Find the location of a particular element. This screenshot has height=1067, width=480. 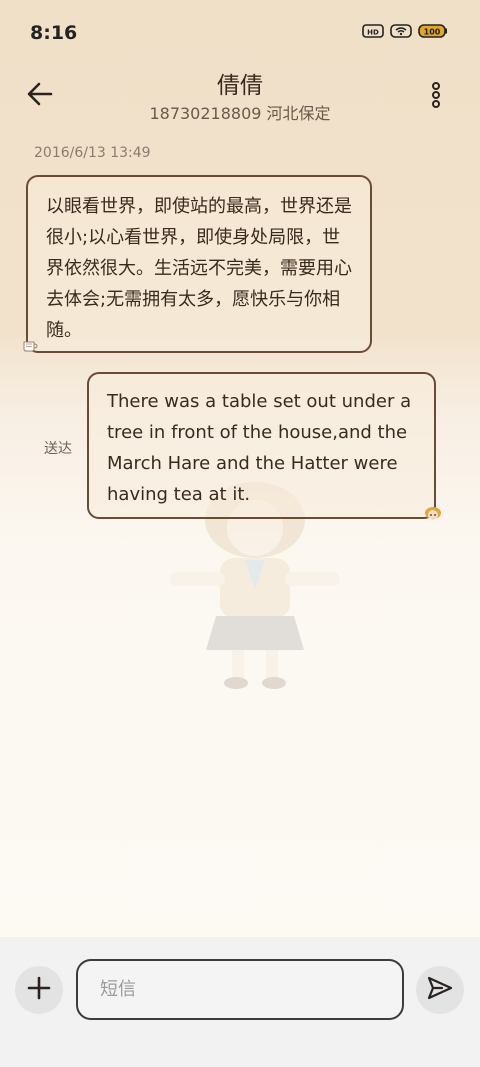

plus-icon is located at coordinates (39, 990).